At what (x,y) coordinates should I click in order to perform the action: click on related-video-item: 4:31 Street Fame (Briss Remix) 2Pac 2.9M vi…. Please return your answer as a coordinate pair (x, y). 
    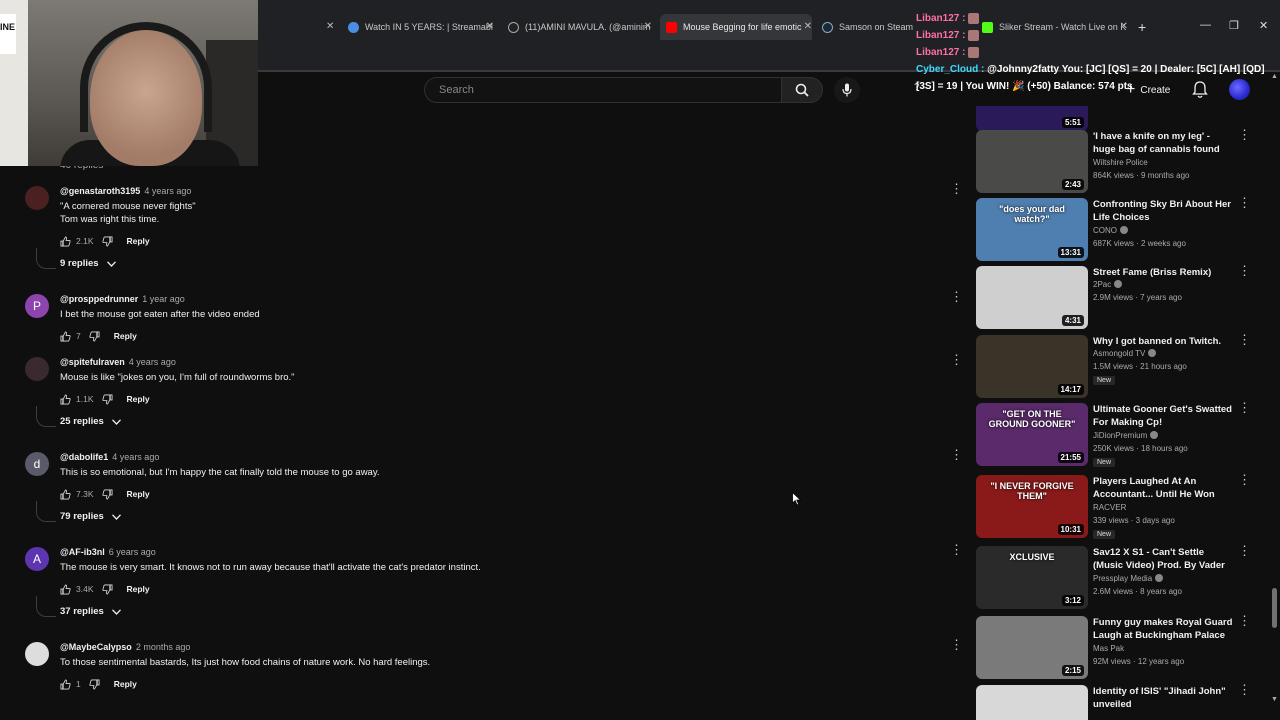
    Looking at the image, I should click on (1116, 297).